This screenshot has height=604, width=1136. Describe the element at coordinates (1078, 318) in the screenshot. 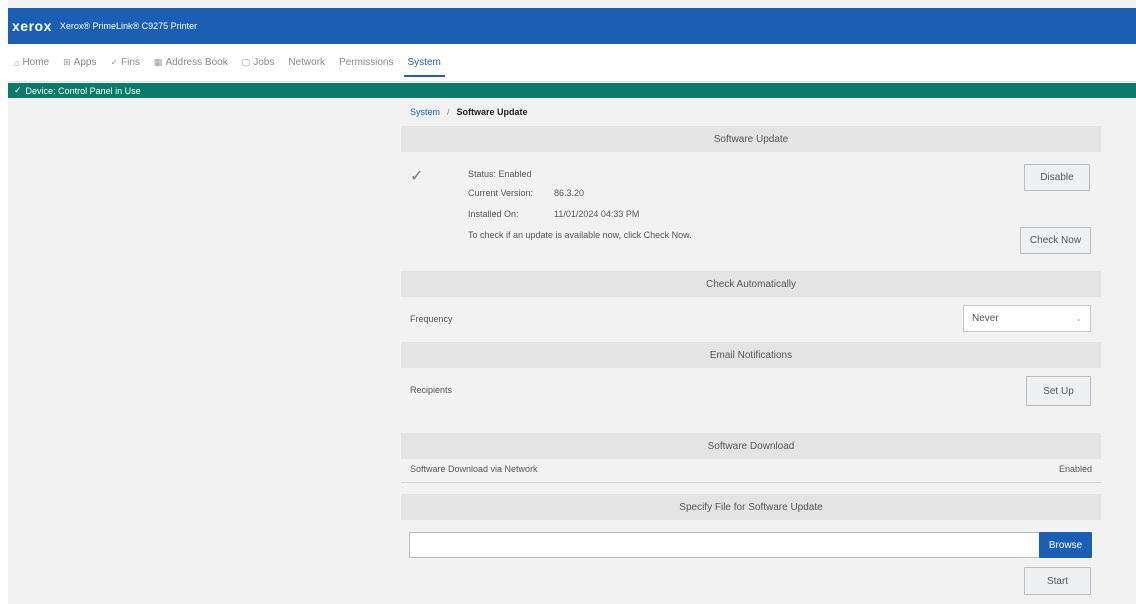

I see `chevron-down-icon: ⌄` at that location.